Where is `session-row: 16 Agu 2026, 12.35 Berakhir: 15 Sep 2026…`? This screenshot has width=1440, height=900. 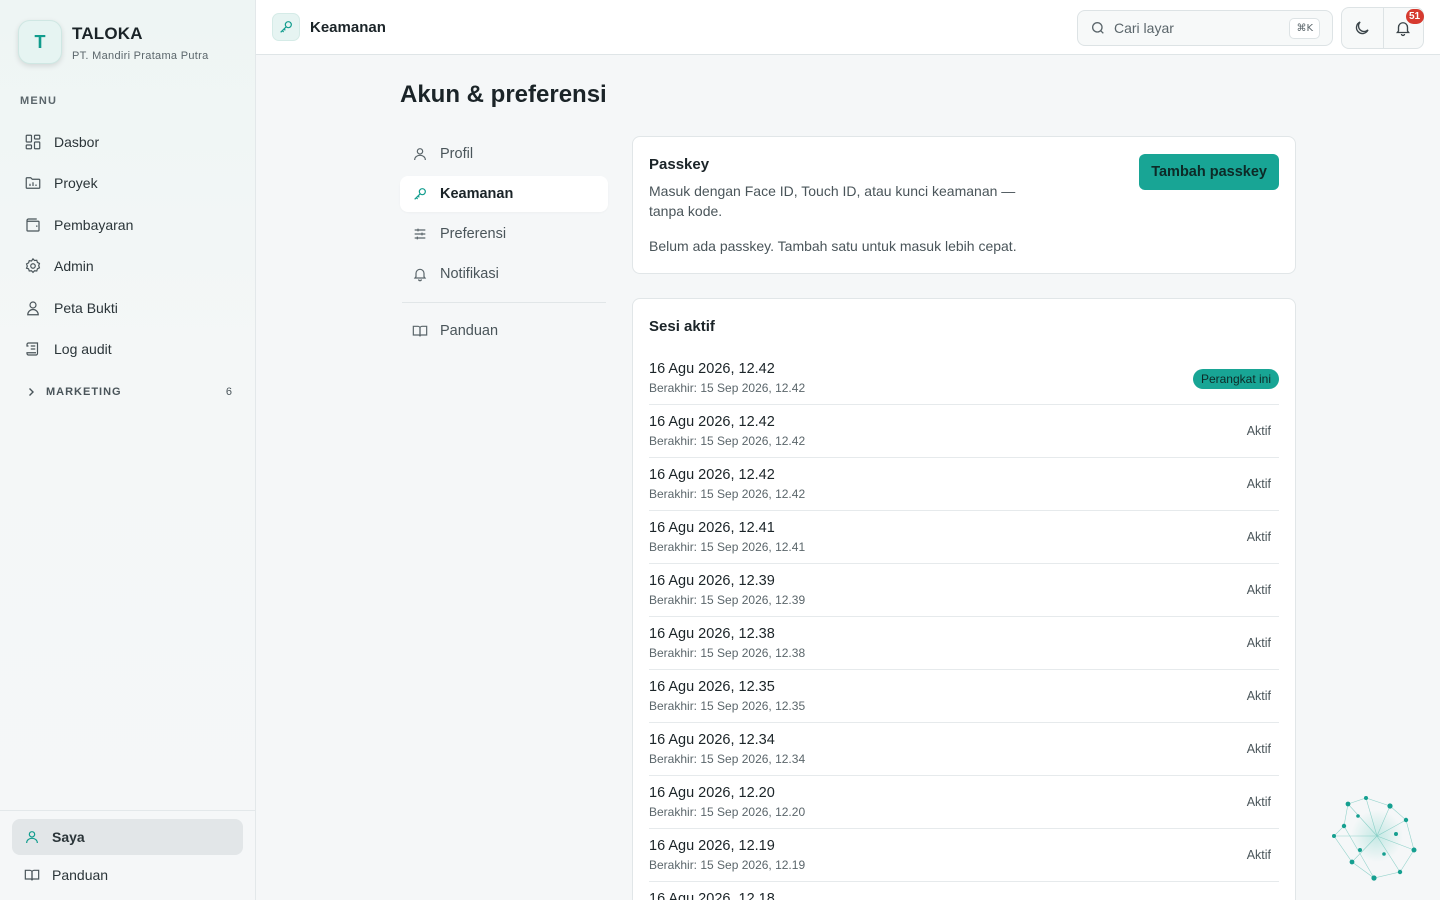 session-row: 16 Agu 2026, 12.35 Berakhir: 15 Sep 2026… is located at coordinates (964, 696).